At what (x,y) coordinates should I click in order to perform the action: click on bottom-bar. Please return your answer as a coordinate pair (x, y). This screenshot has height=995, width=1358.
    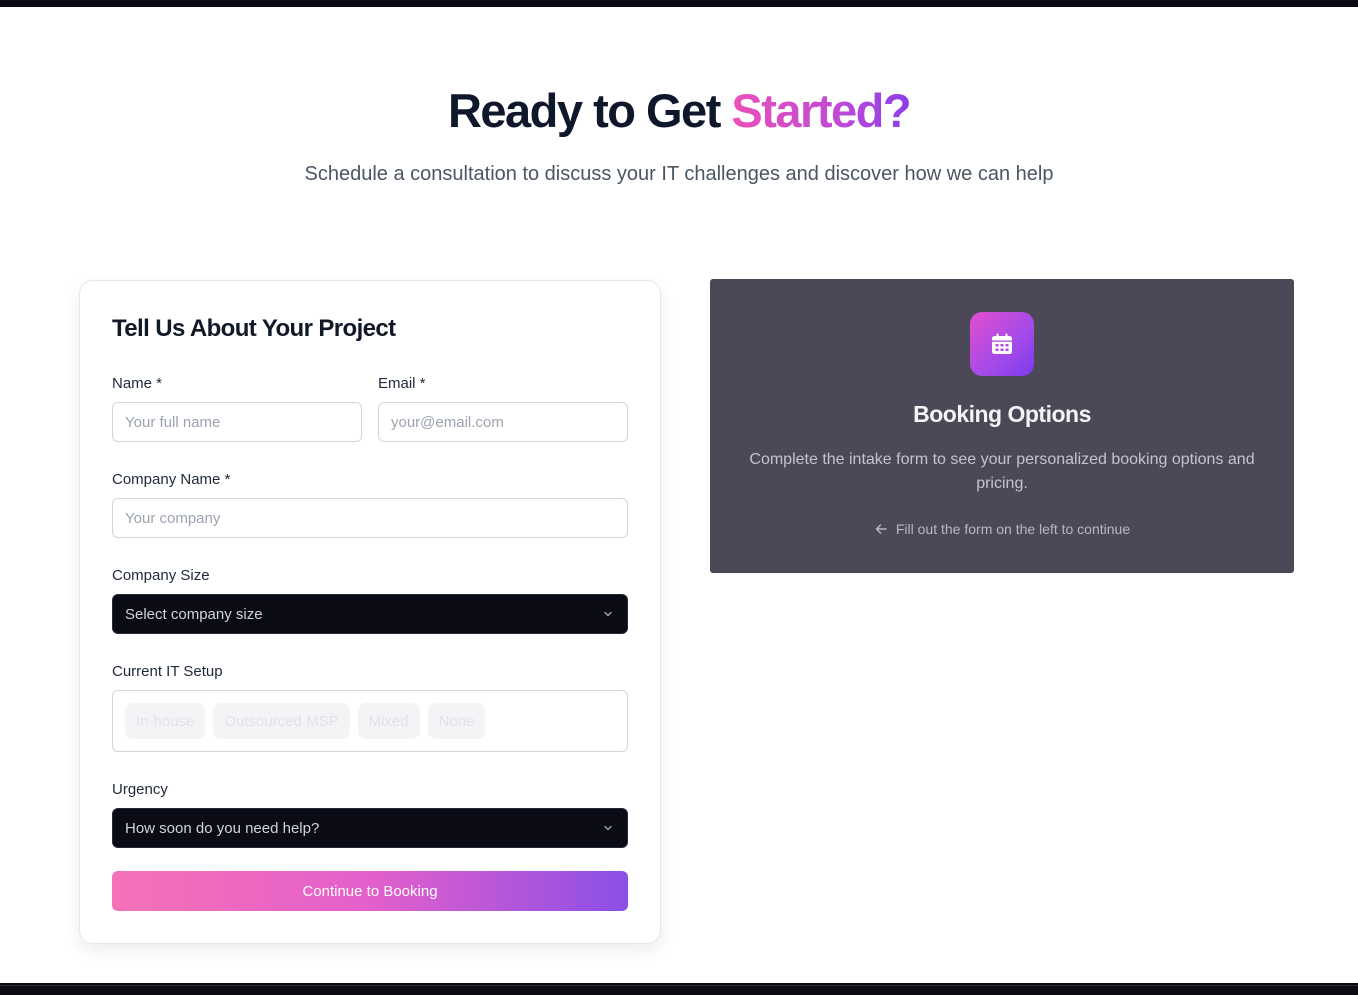
    Looking at the image, I should click on (679, 989).